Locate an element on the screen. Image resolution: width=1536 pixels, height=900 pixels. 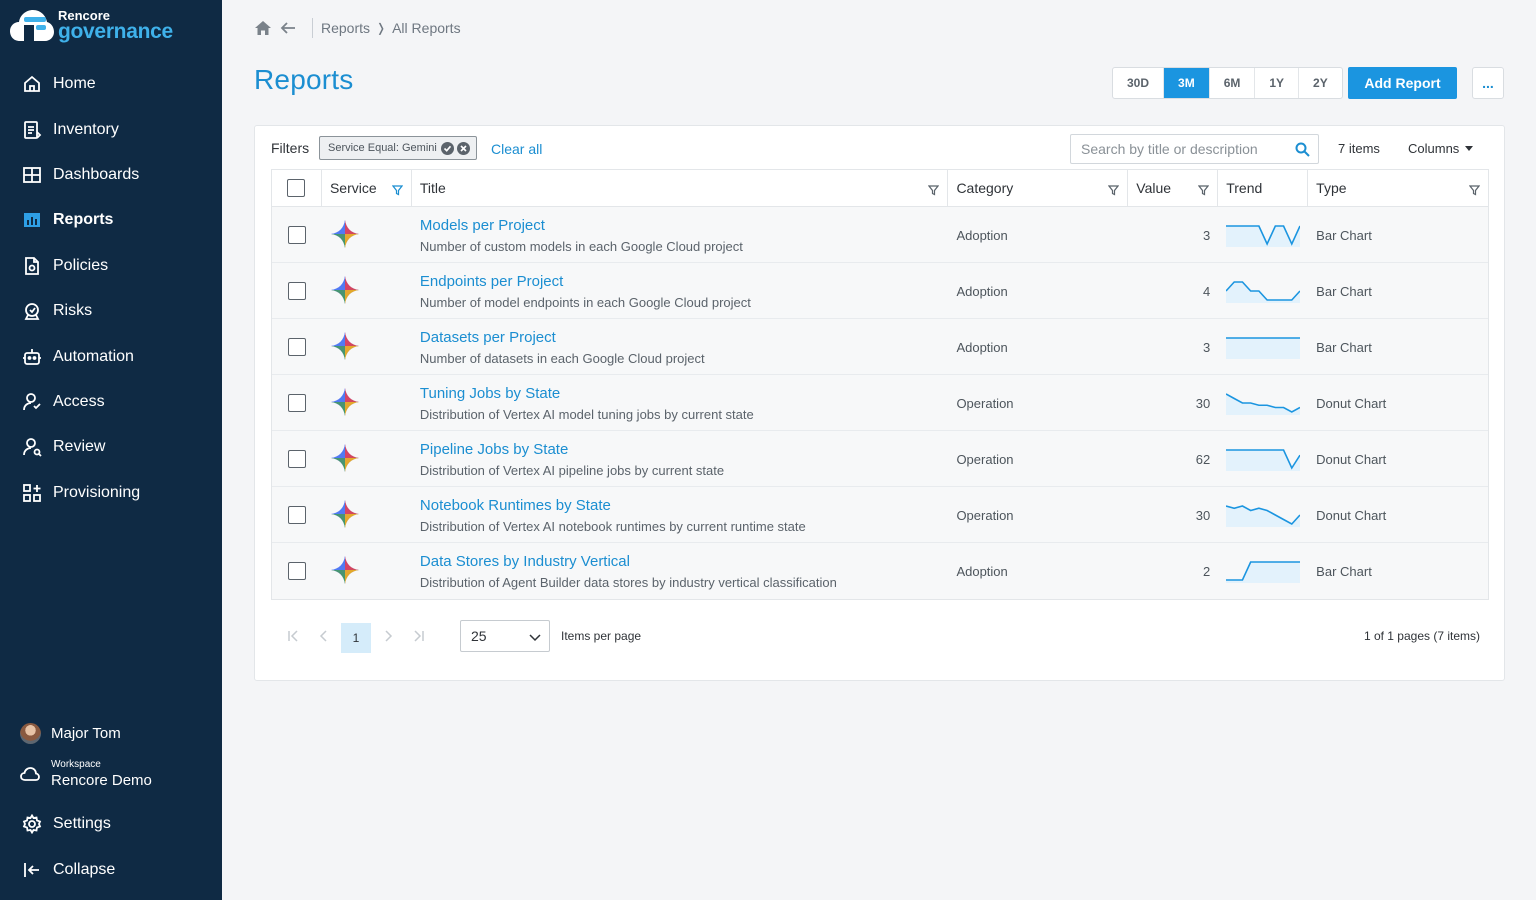
report-title-link: Pipeline Jobs by State is located at coordinates (494, 449).